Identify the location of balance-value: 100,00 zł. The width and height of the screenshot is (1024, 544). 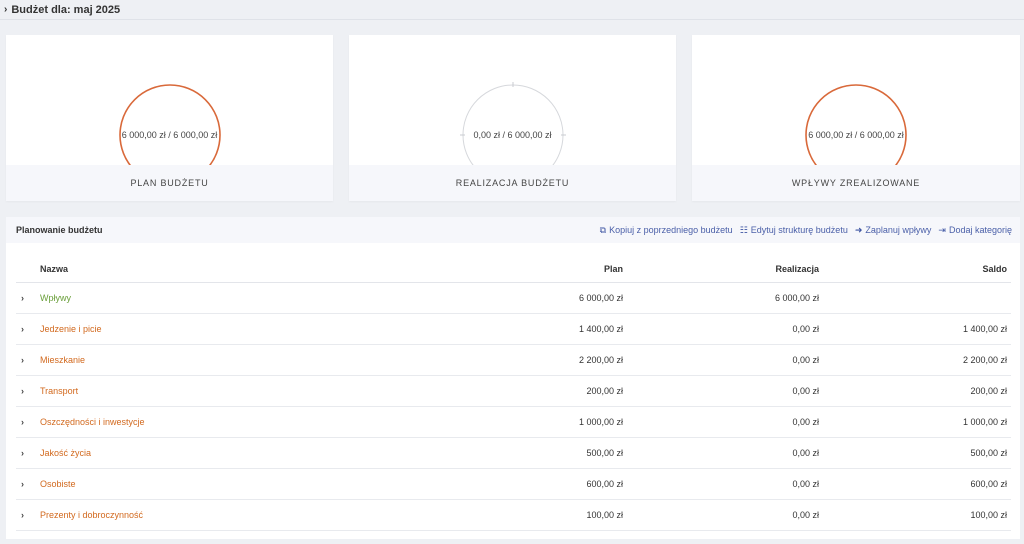
(917, 515).